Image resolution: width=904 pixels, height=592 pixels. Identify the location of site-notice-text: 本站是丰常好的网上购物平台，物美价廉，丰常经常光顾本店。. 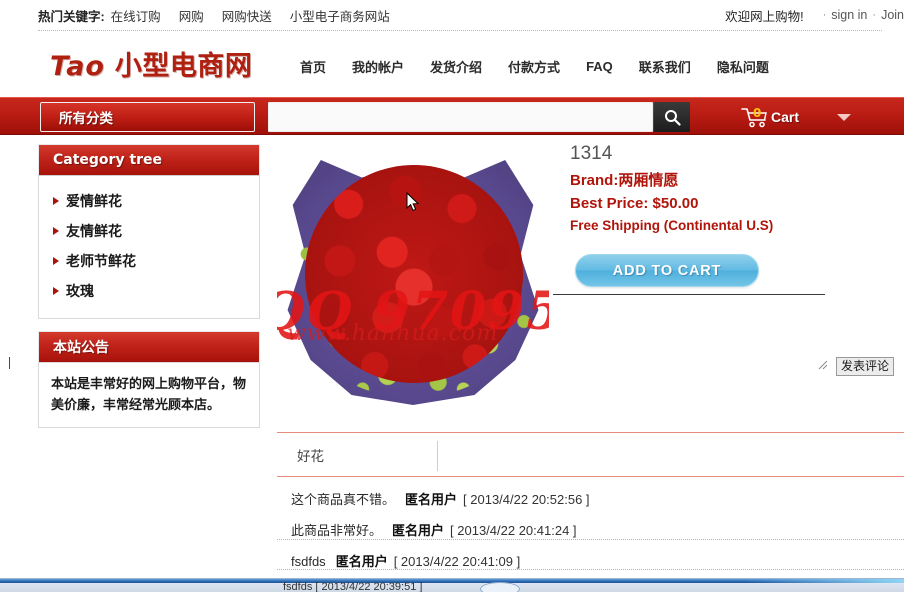
(149, 394).